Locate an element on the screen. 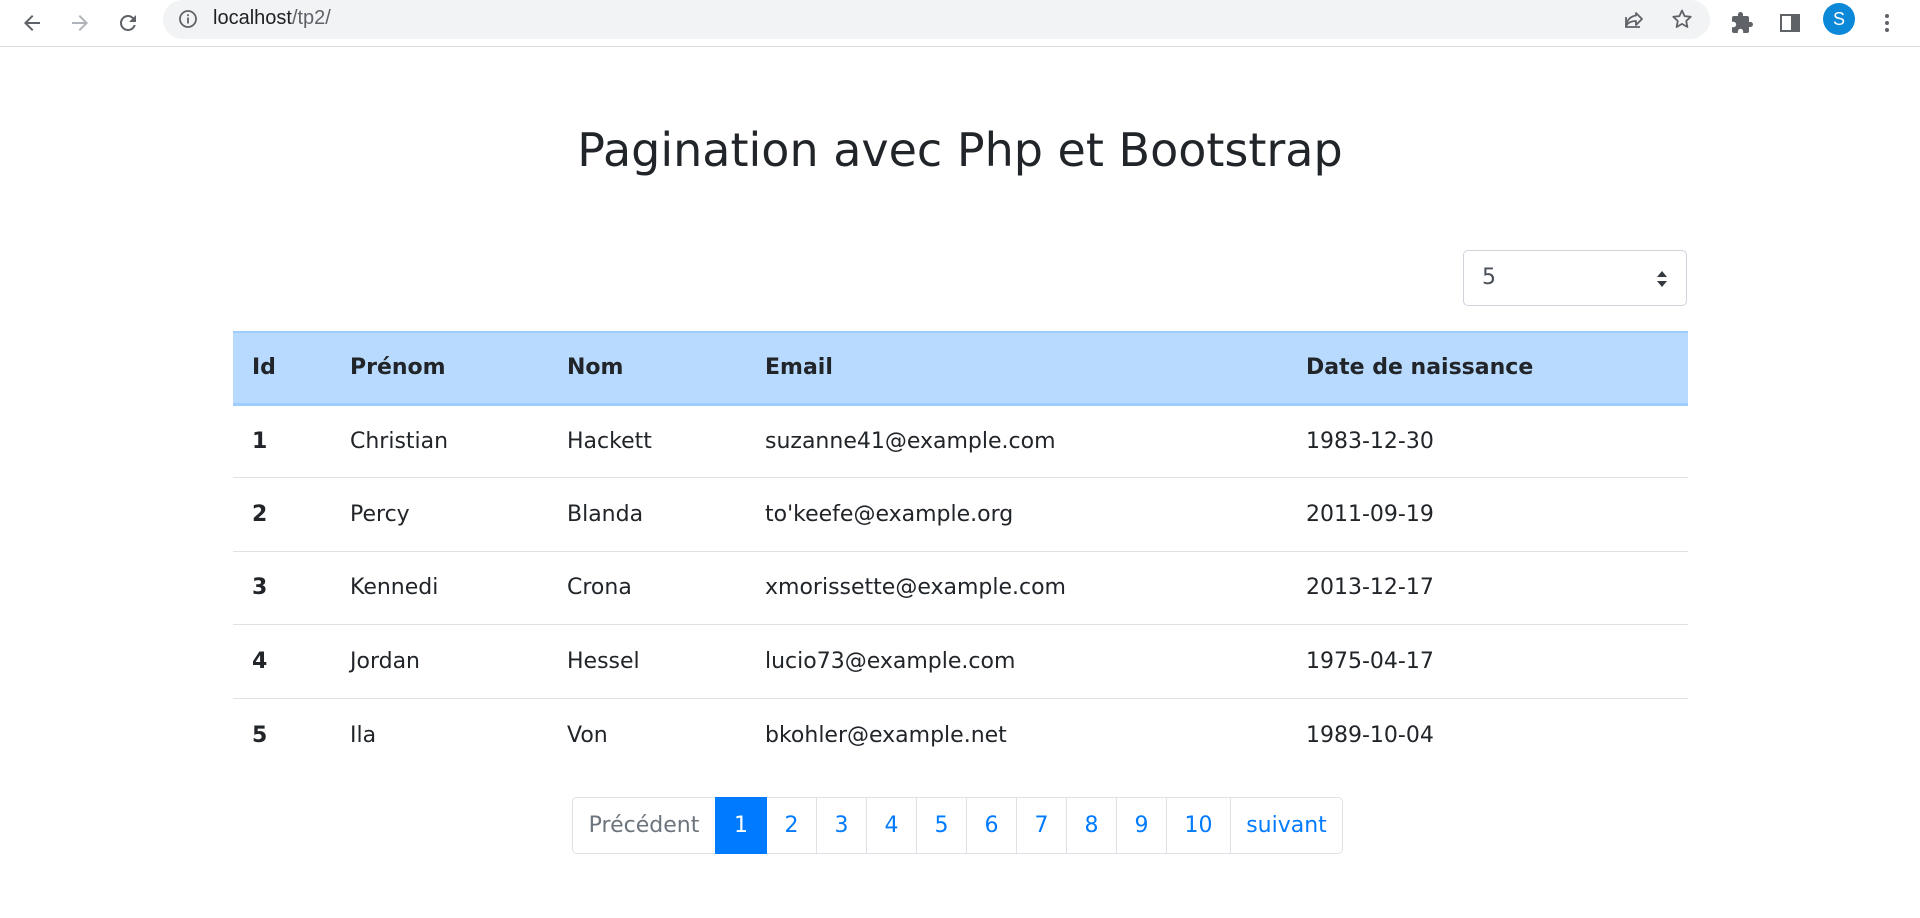 The width and height of the screenshot is (1920, 918). url-text: localhost/tp2/ is located at coordinates (272, 18).